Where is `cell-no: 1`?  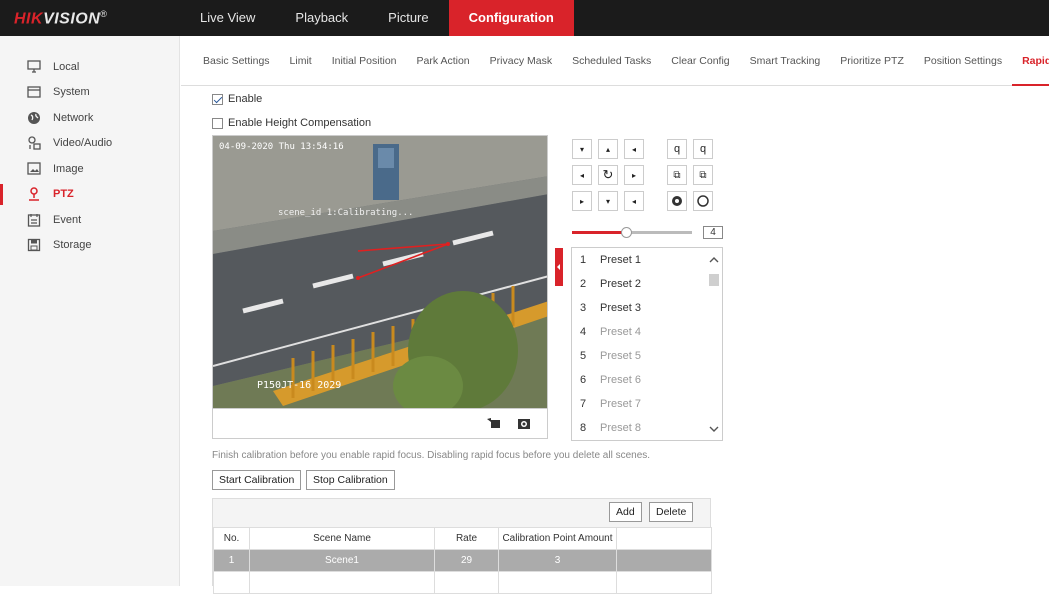
cell-no: 1 is located at coordinates (231, 560).